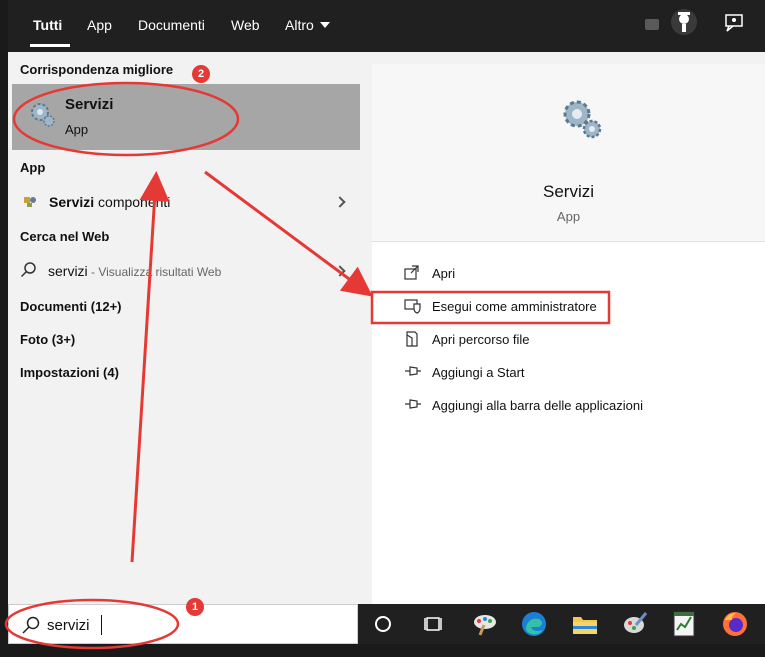 This screenshot has width=765, height=657. I want to click on taskbar, so click(561, 624).